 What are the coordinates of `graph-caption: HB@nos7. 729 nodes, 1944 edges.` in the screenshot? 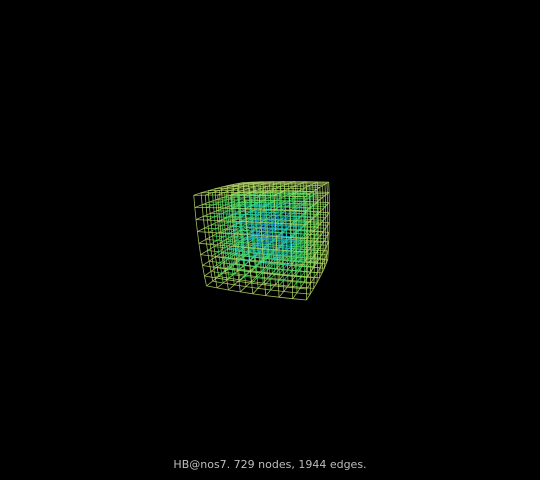 It's located at (270, 464).